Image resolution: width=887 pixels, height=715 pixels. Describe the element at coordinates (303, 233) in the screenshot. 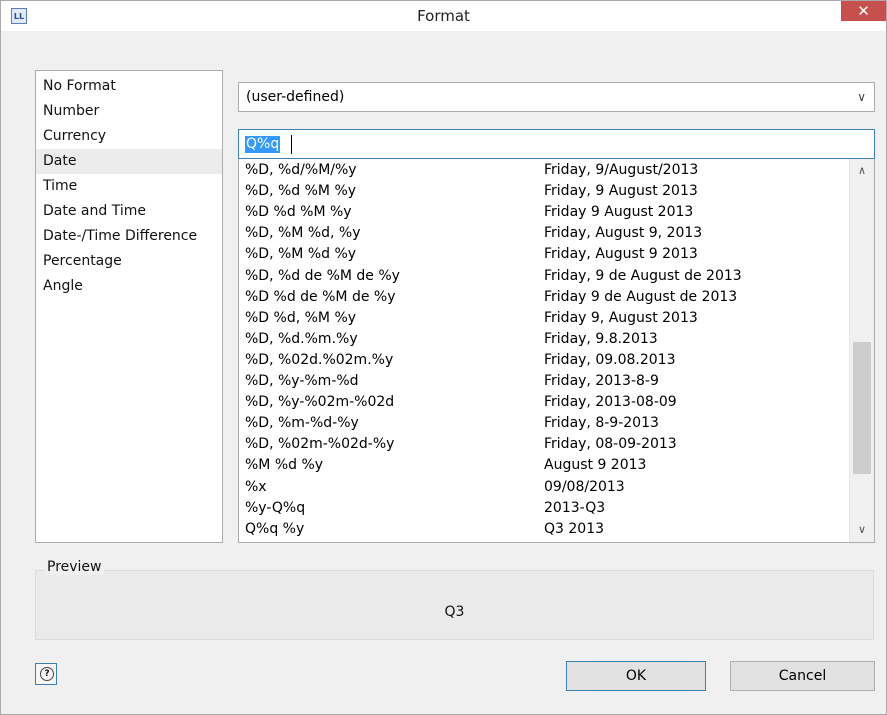

I see `format-pattern: %D, %M %d, %y` at that location.